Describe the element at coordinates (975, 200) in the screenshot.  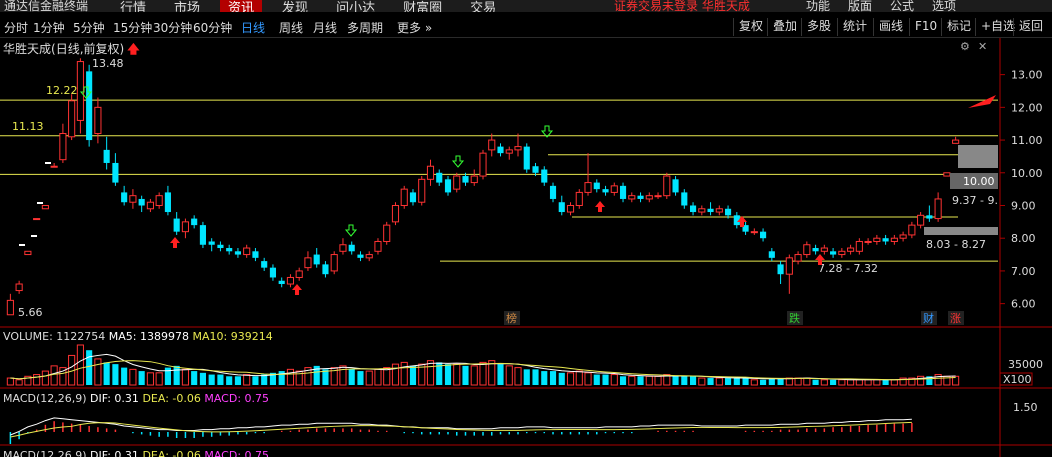
I see `range-937-label: 9.37 - 9.` at that location.